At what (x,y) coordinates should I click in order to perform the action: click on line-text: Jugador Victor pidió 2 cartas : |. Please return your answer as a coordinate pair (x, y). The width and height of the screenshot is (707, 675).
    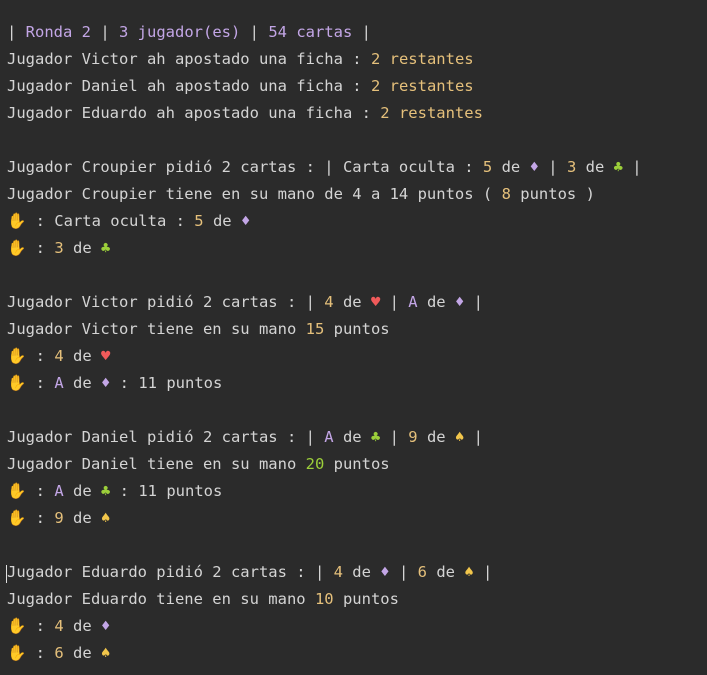
    Looking at the image, I should click on (166, 302).